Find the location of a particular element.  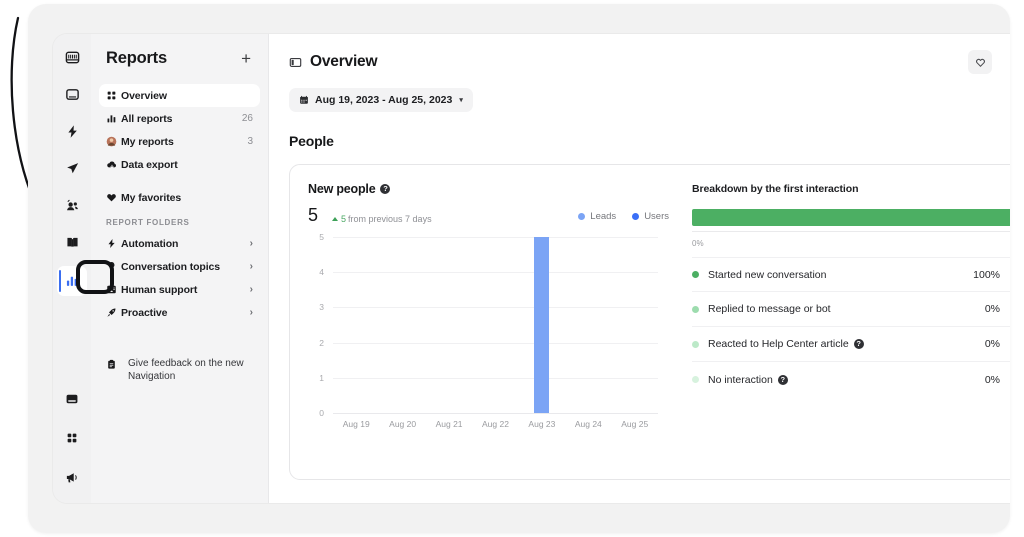

sidebar-folder-automation: Automation › is located at coordinates (179, 243).